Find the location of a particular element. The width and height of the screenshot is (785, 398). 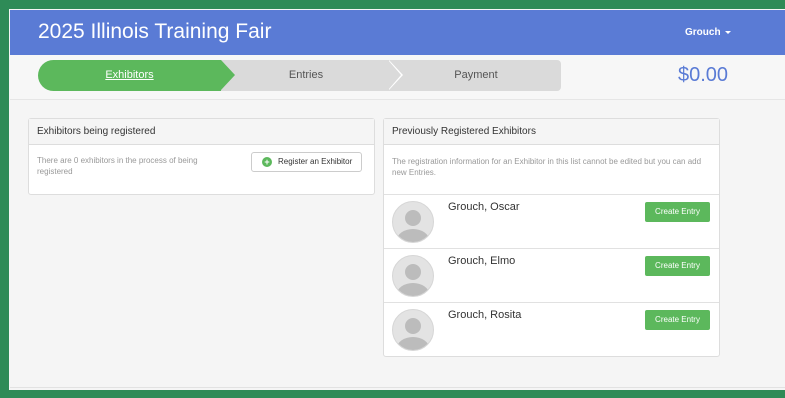

wizard-steps: Exhibitors Entries Payment is located at coordinates (299, 75).